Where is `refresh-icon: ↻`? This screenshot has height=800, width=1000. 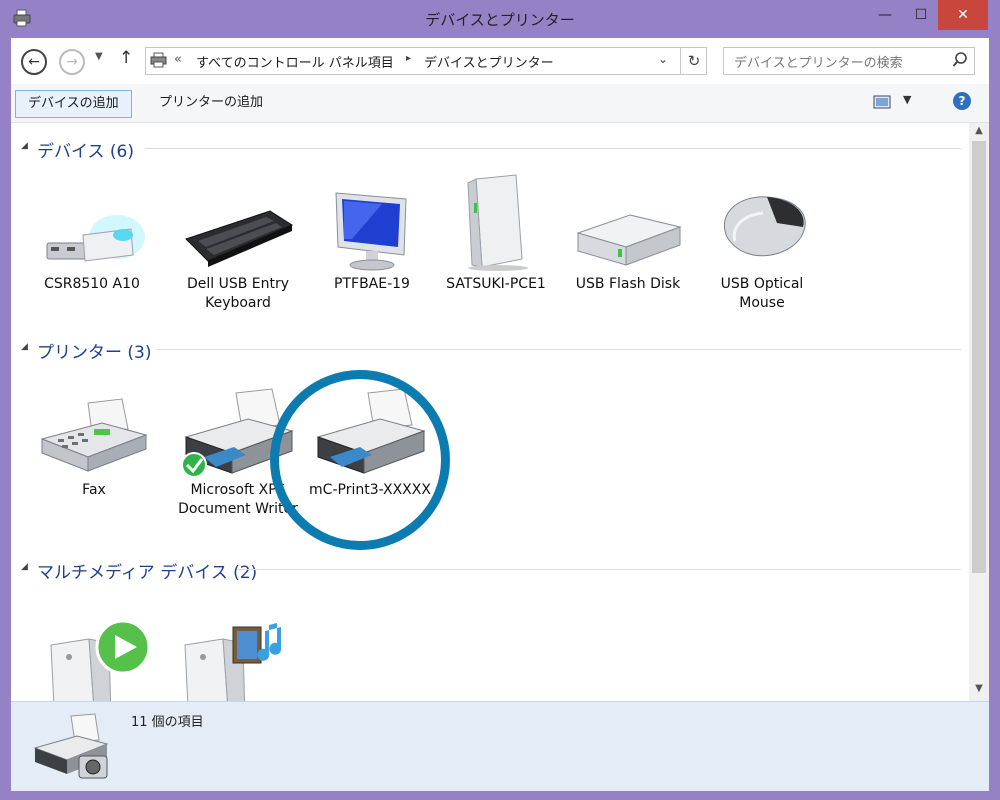 refresh-icon: ↻ is located at coordinates (693, 61).